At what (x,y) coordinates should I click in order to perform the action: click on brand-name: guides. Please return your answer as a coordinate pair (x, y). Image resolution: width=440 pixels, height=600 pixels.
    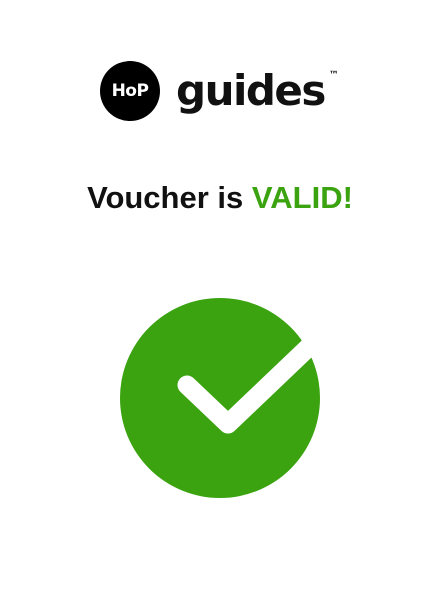
    Looking at the image, I should click on (251, 90).